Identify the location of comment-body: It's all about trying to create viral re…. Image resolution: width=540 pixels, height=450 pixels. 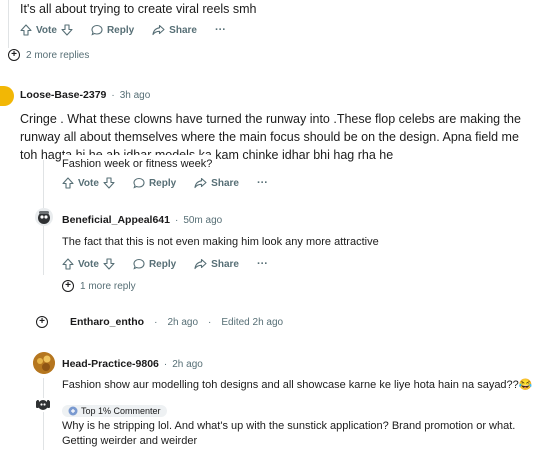
(138, 9).